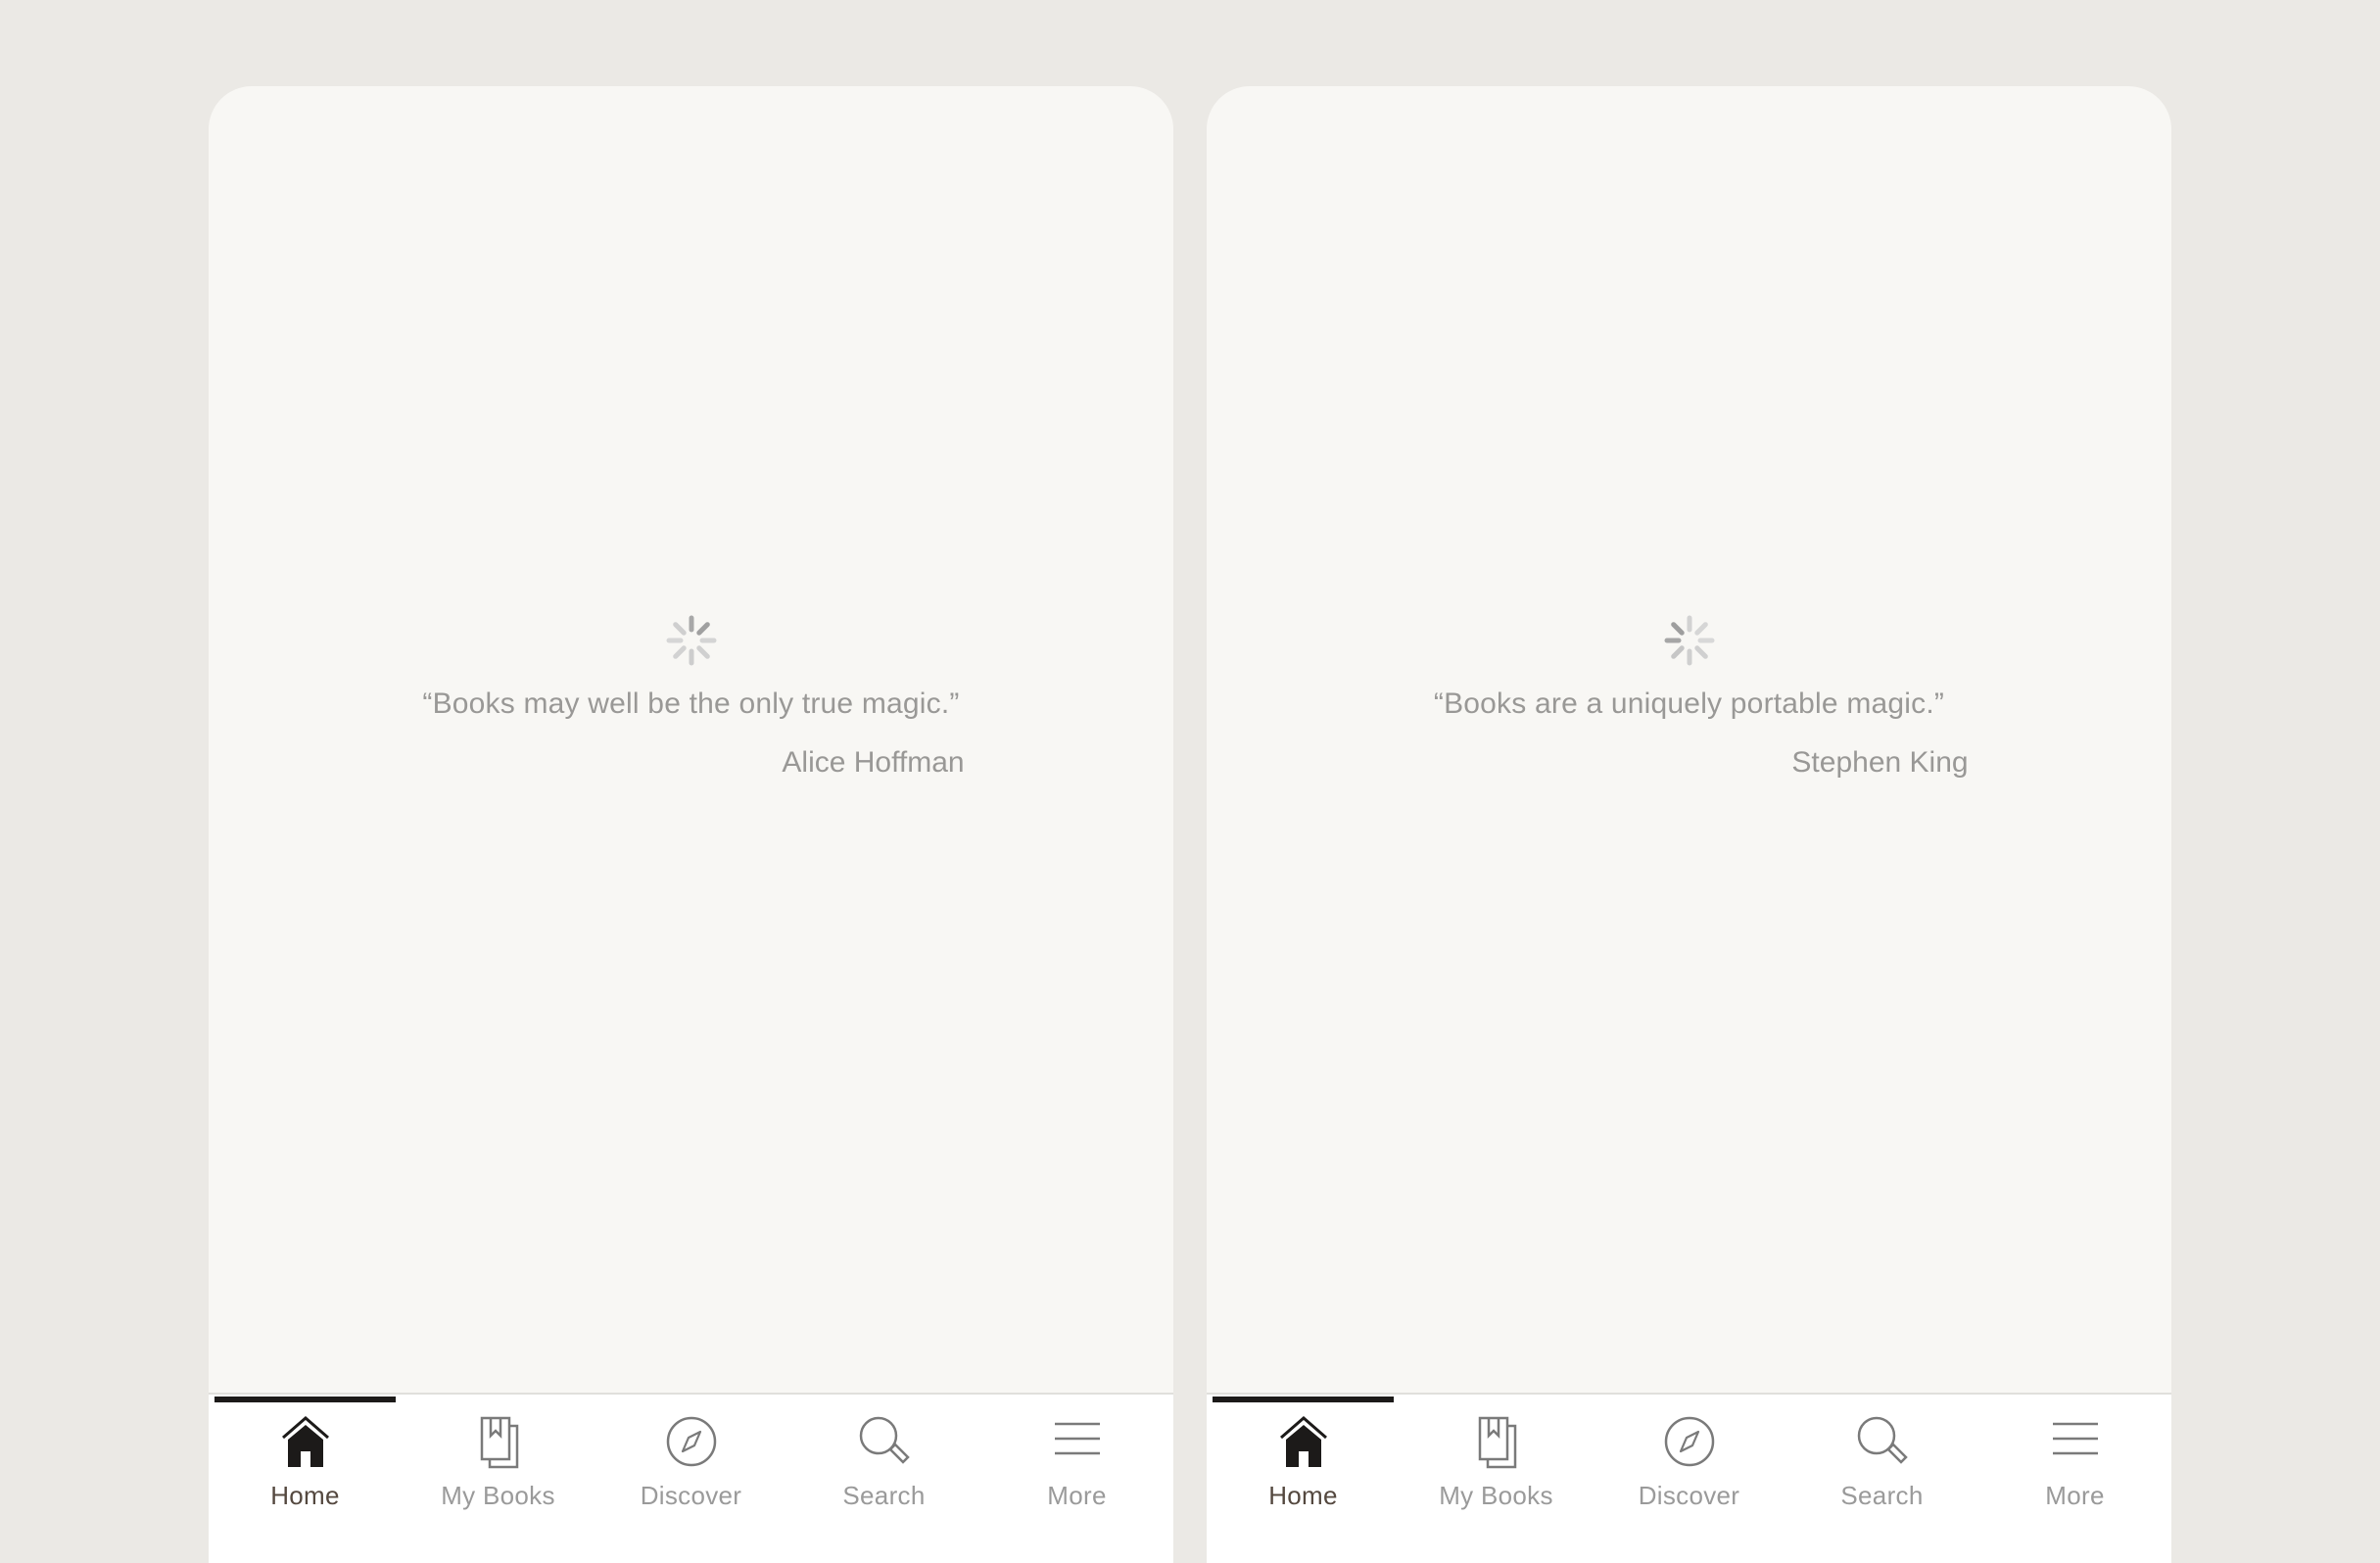 This screenshot has width=2380, height=1563. What do you see at coordinates (1880, 762) in the screenshot?
I see `quote-author: Stephen King` at bounding box center [1880, 762].